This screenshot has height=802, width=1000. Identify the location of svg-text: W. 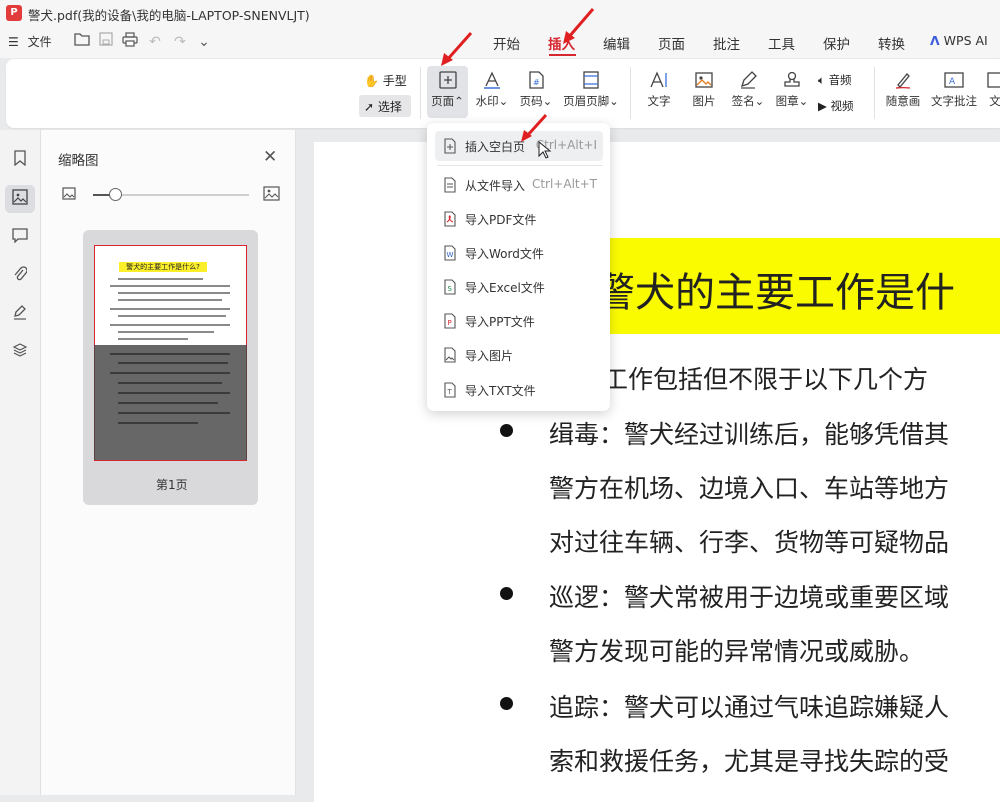
(450, 255).